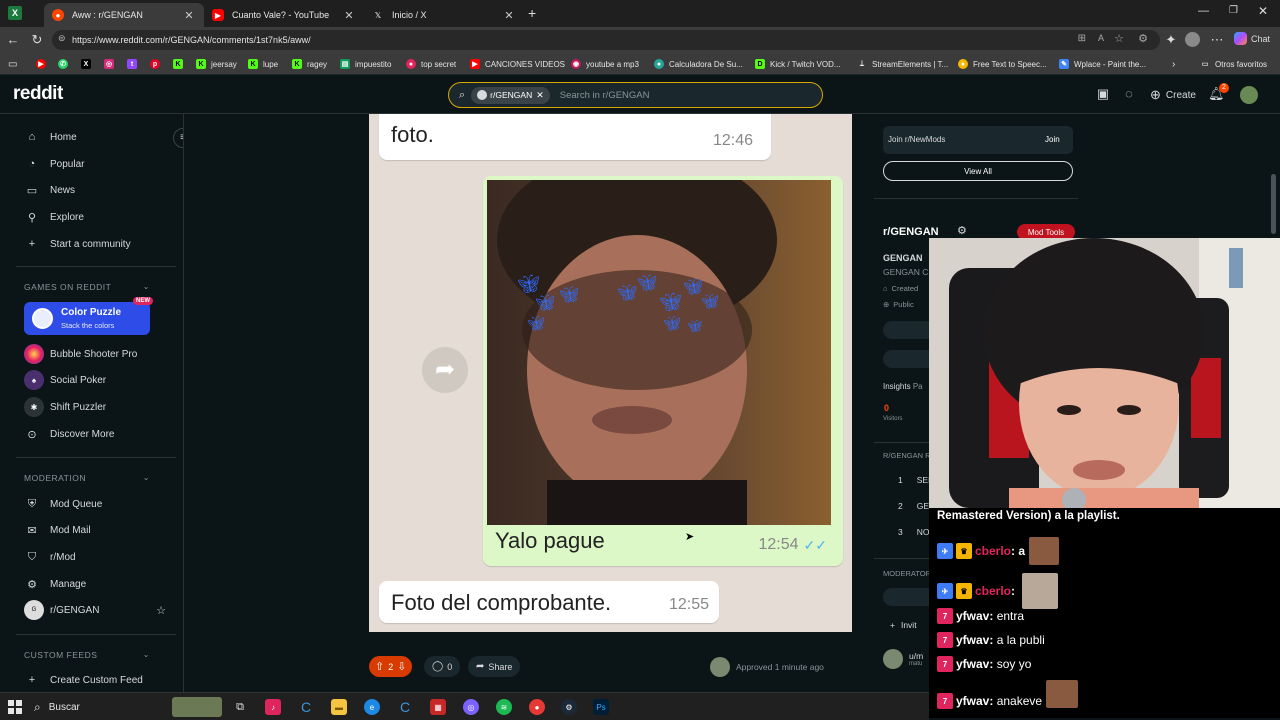 The height and width of the screenshot is (720, 1280). Describe the element at coordinates (517, 64) in the screenshot. I see `bookmark-canciones: ▶ CANCIONES VIDEOS` at that location.